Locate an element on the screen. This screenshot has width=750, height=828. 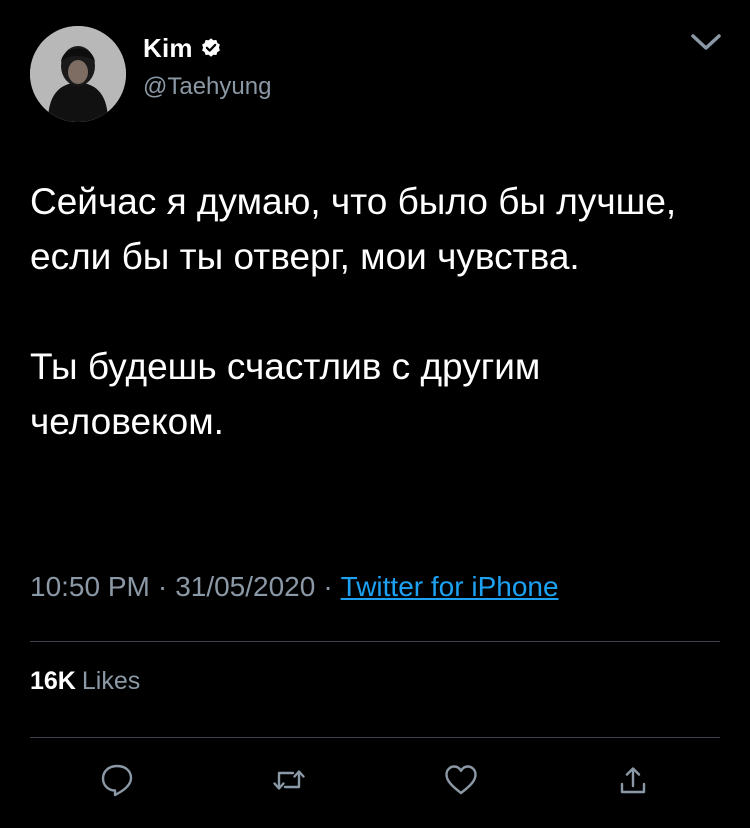
likes-label: Likes is located at coordinates (111, 681).